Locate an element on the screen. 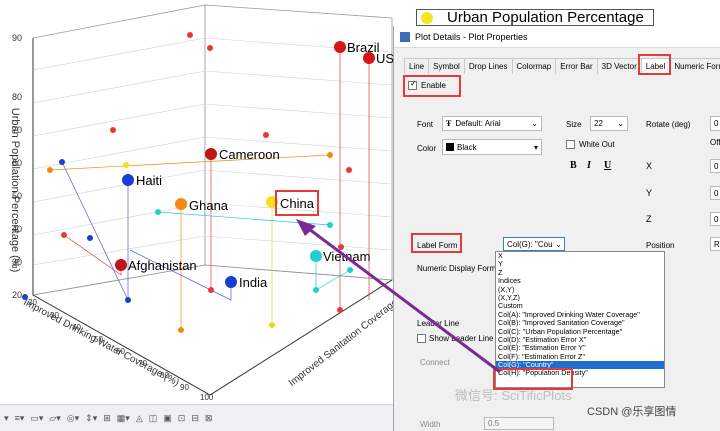 The width and height of the screenshot is (720, 431). x-offset-input: 0 is located at coordinates (715, 166).